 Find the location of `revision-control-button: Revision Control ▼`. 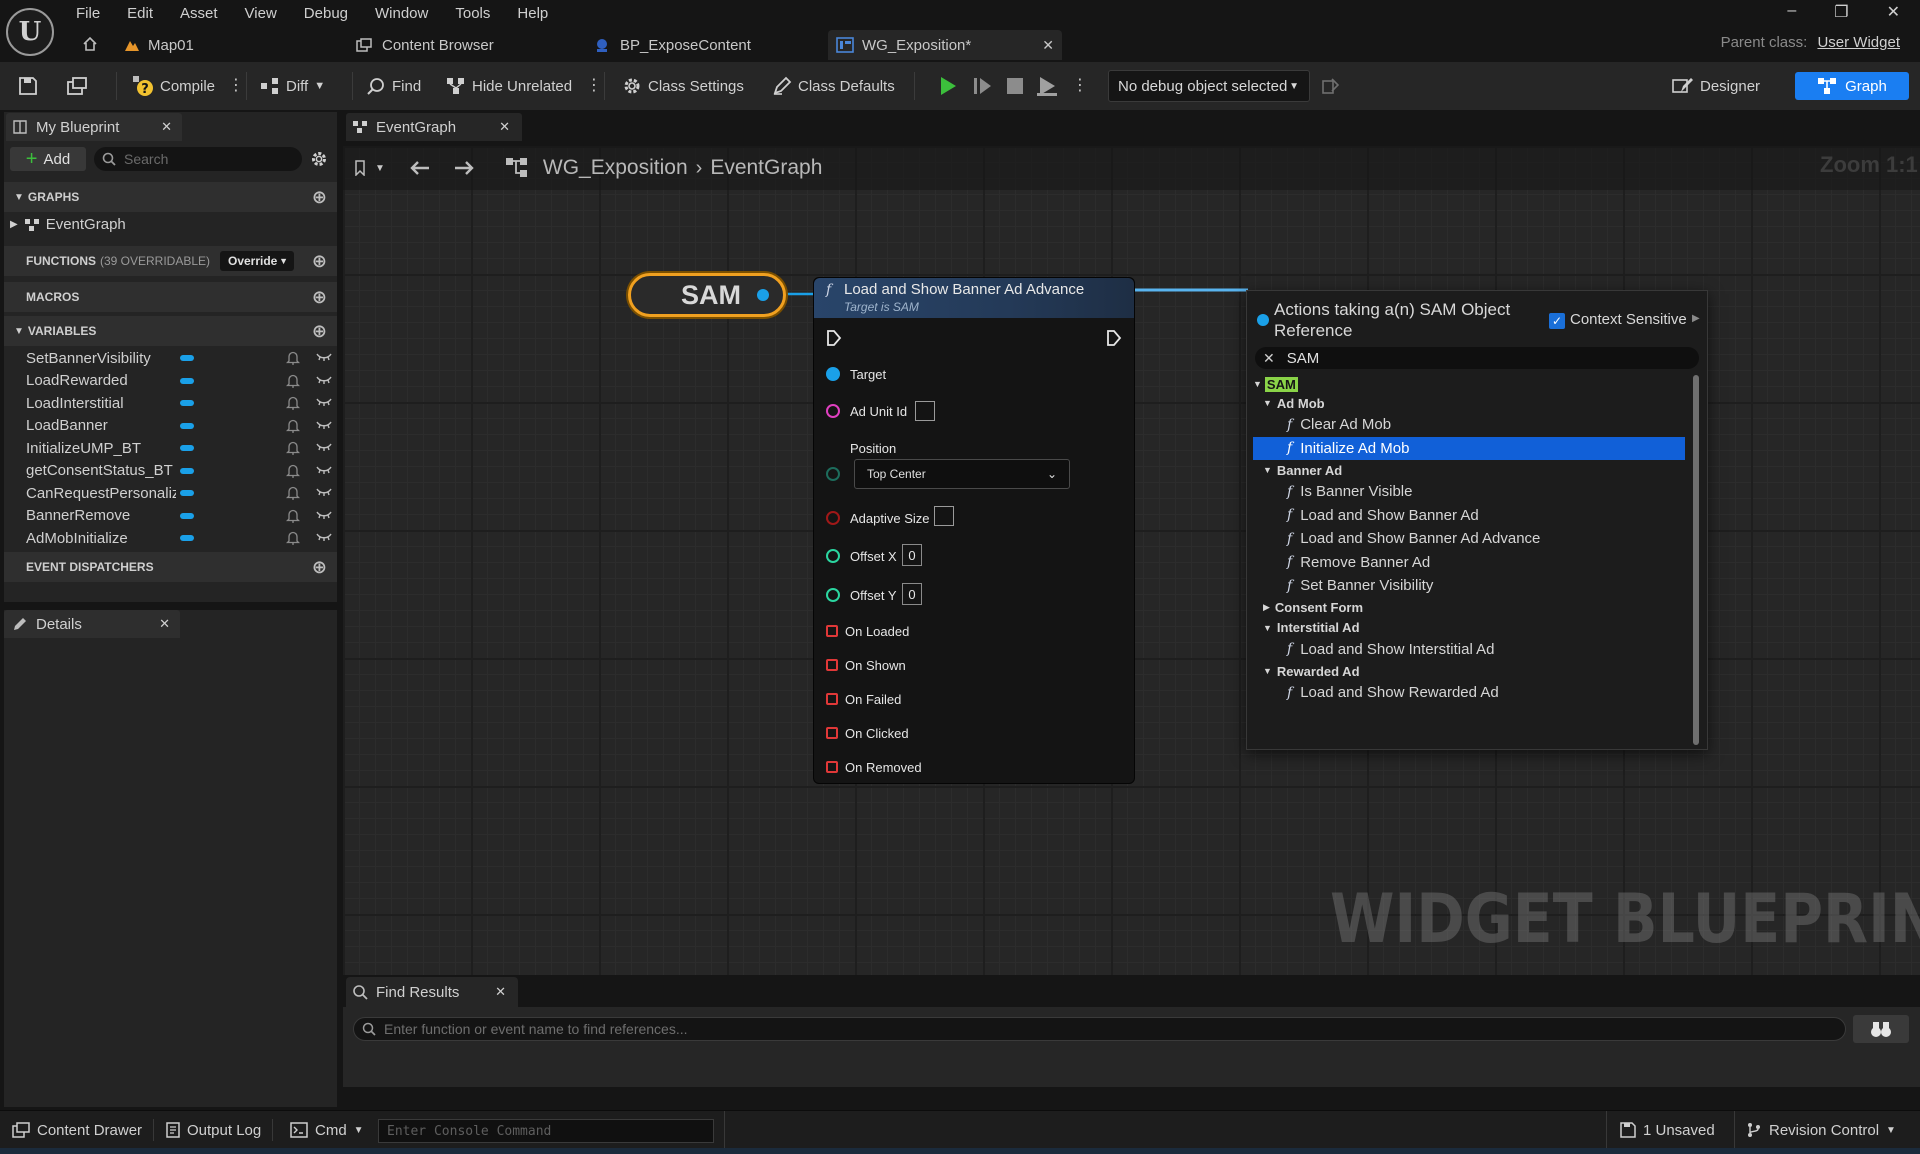

revision-control-button: Revision Control ▼ is located at coordinates (1821, 1130).